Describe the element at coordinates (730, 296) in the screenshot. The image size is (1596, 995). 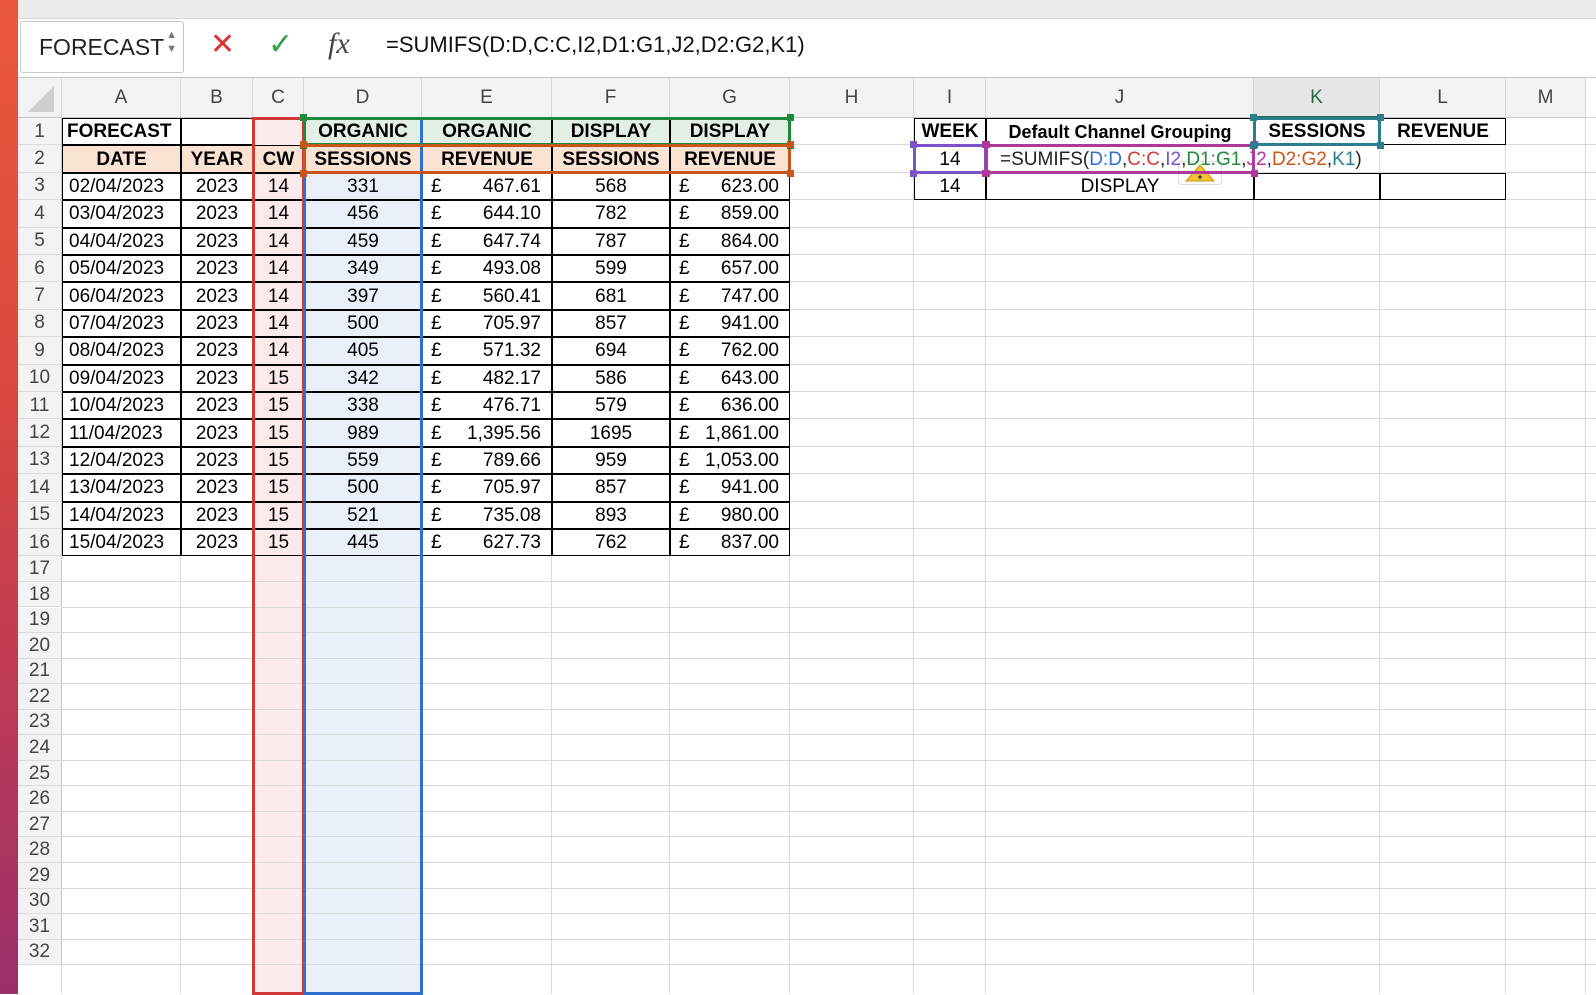
I see `cell-display-revenue: £747.00` at that location.